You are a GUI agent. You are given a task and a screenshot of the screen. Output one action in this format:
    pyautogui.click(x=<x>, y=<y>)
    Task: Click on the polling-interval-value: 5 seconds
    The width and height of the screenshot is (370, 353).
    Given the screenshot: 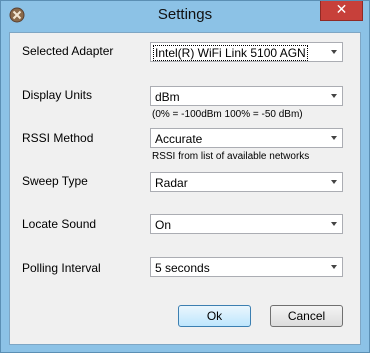 What is the action you would take?
    pyautogui.click(x=182, y=268)
    